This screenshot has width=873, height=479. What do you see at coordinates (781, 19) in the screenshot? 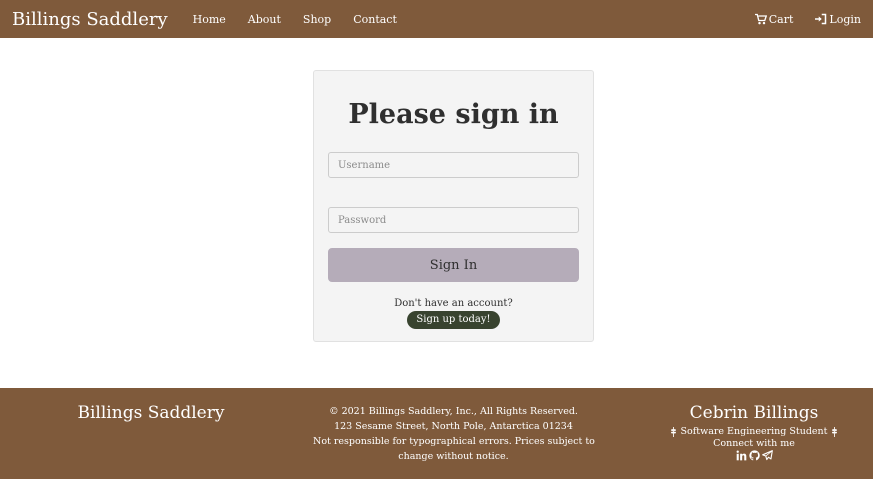
I see `cart-label: Cart` at bounding box center [781, 19].